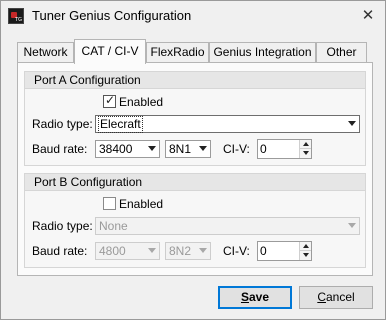 Image resolution: width=386 pixels, height=320 pixels. What do you see at coordinates (284, 251) in the screenshot?
I see `port-b-civ-stepper: 0` at bounding box center [284, 251].